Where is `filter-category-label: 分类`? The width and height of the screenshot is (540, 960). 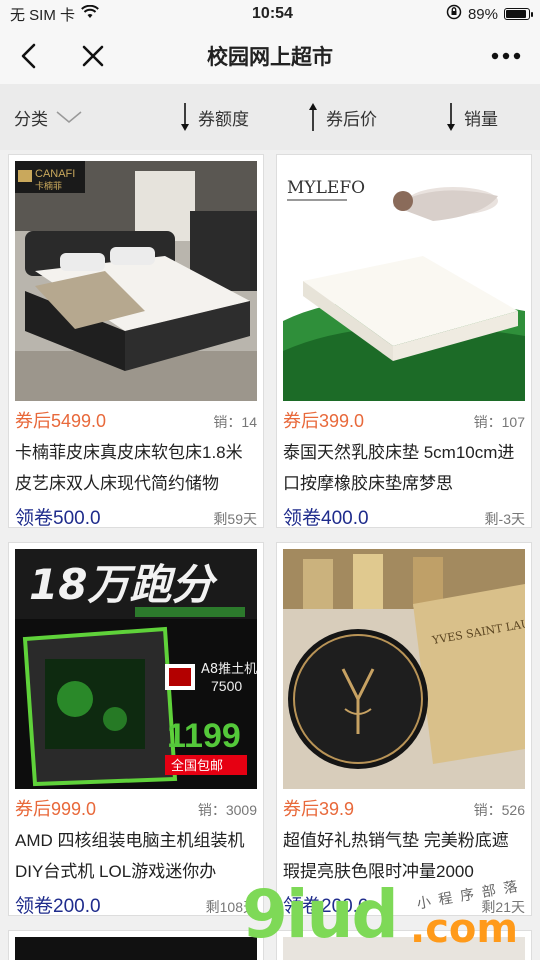 filter-category-label: 分类 is located at coordinates (31, 119).